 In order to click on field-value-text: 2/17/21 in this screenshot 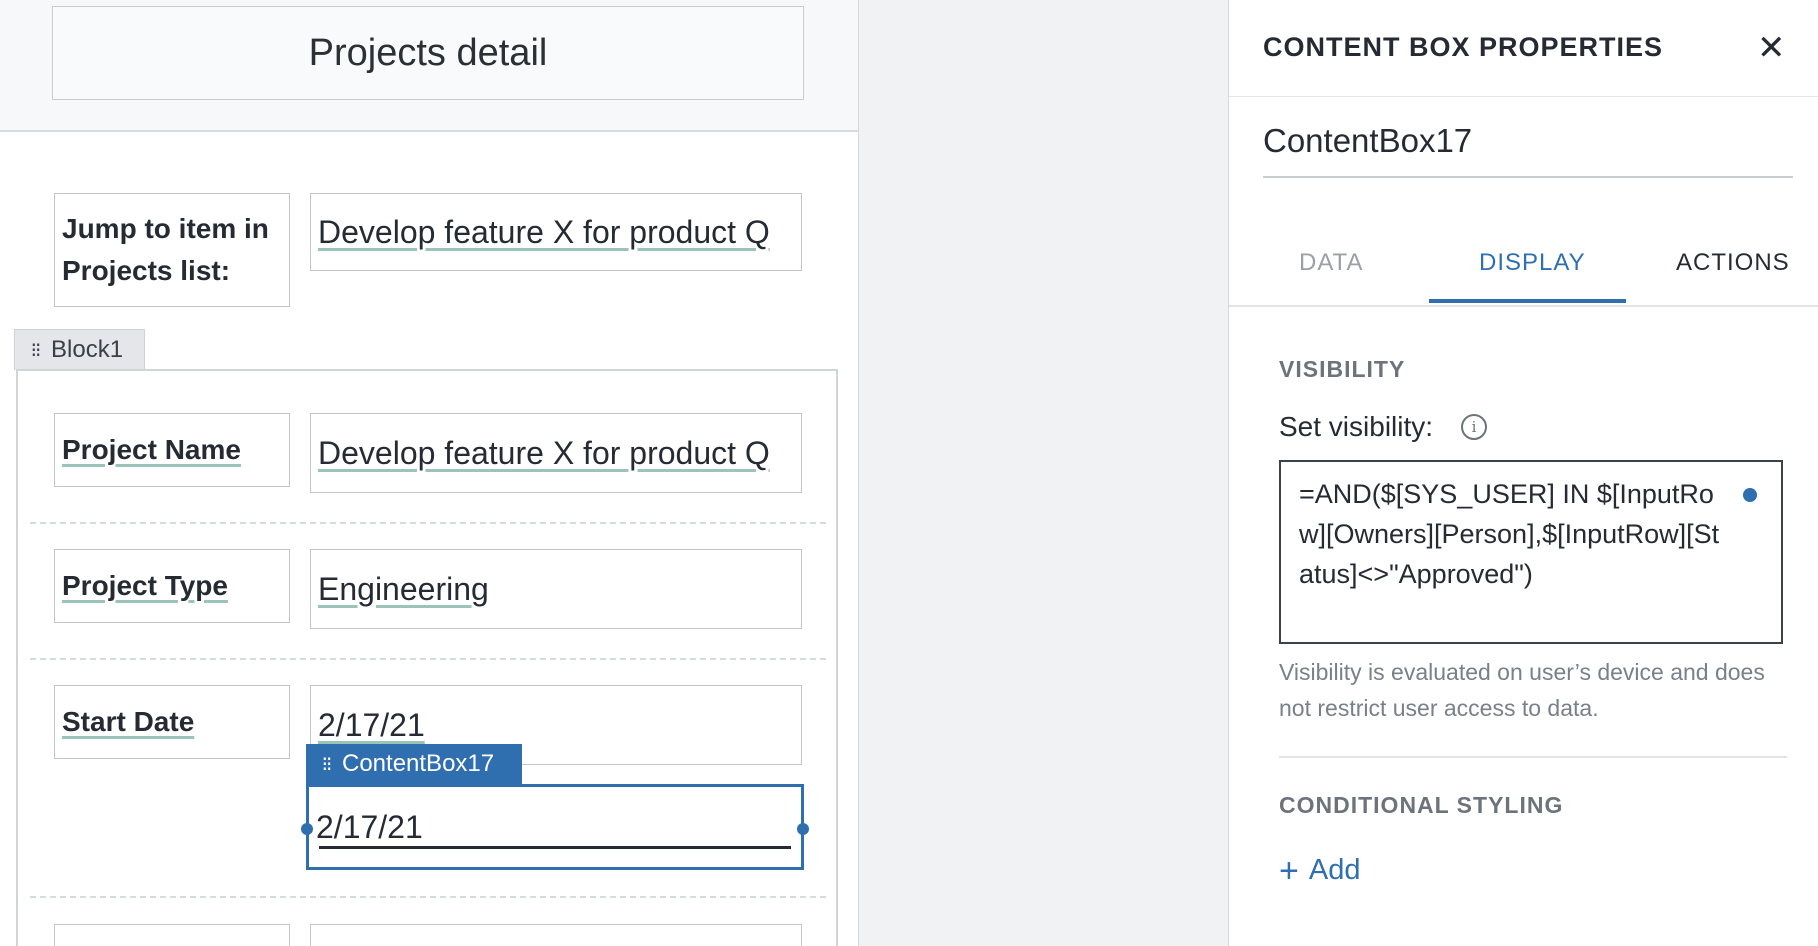, I will do `click(371, 724)`.